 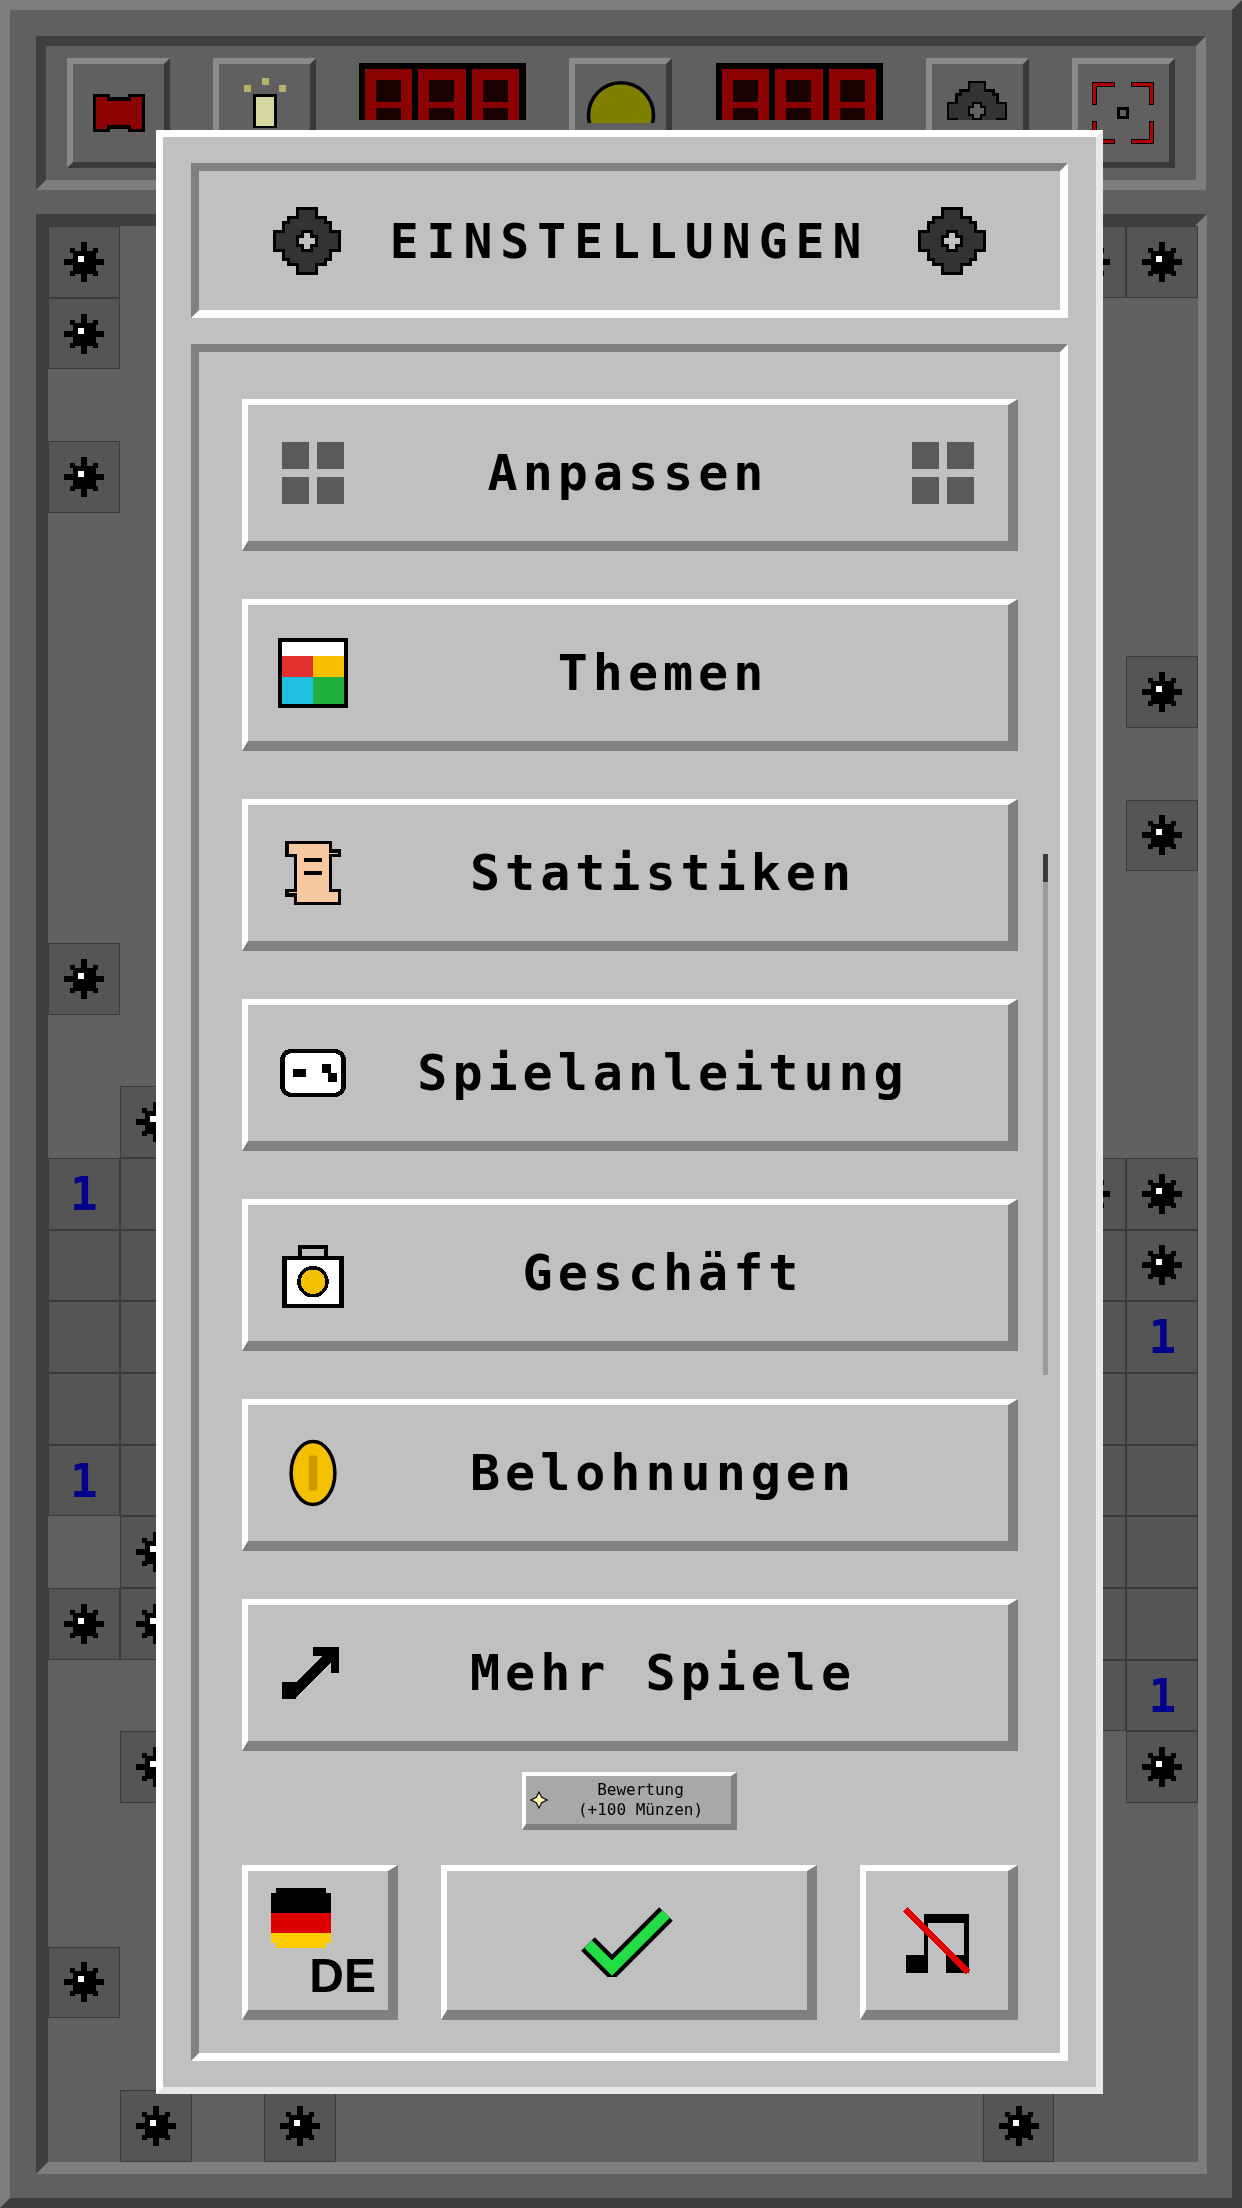 I want to click on confirm-button, so click(x=629, y=1942).